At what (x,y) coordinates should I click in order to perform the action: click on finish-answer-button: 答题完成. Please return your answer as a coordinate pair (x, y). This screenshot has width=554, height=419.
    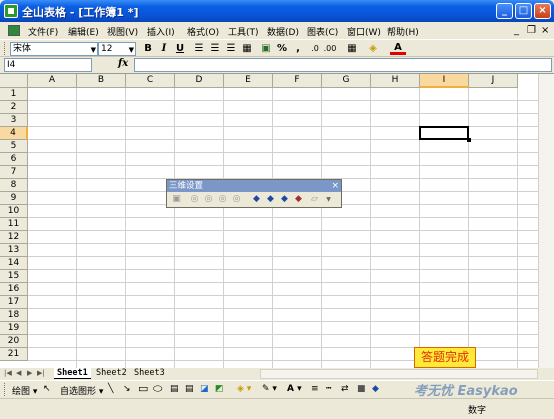
    Looking at the image, I should click on (445, 357).